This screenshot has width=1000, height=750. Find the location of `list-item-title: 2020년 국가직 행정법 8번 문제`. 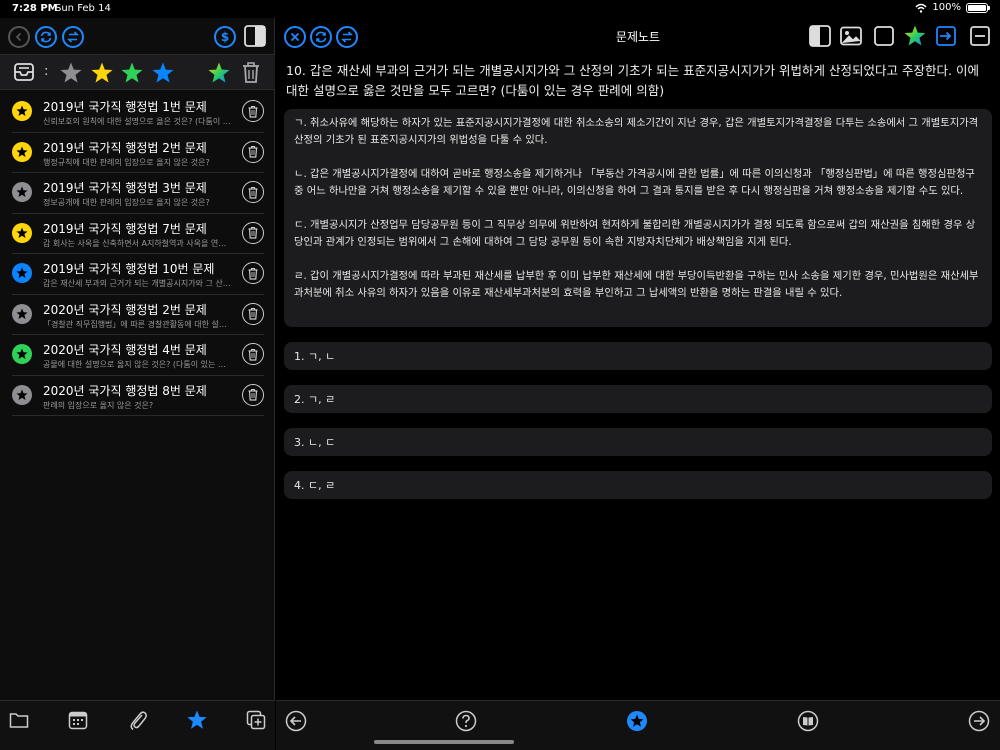

list-item-title: 2020년 국가직 행정법 8번 문제 is located at coordinates (125, 390).